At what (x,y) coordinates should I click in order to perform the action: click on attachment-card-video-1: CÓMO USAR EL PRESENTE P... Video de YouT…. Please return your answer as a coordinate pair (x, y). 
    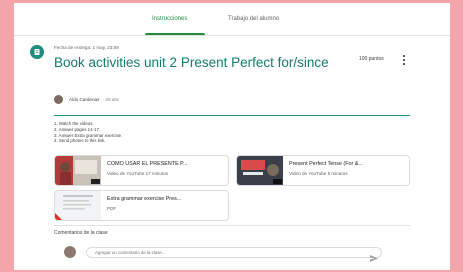
    Looking at the image, I should click on (141, 170).